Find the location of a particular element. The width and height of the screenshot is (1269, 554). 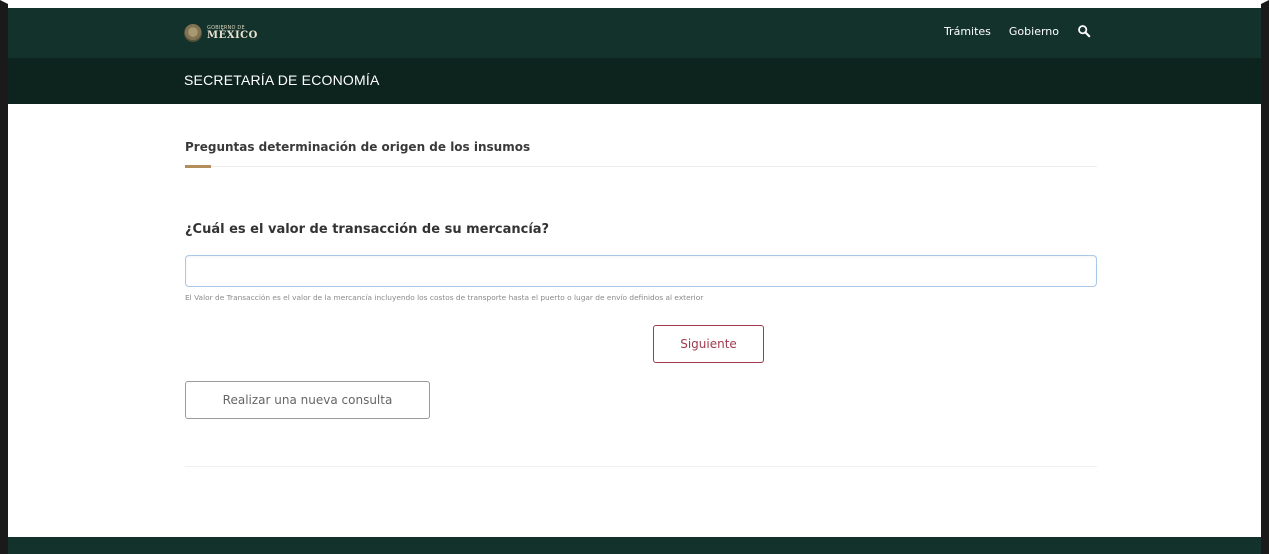

nav-link-tramites: Trámites is located at coordinates (967, 31).